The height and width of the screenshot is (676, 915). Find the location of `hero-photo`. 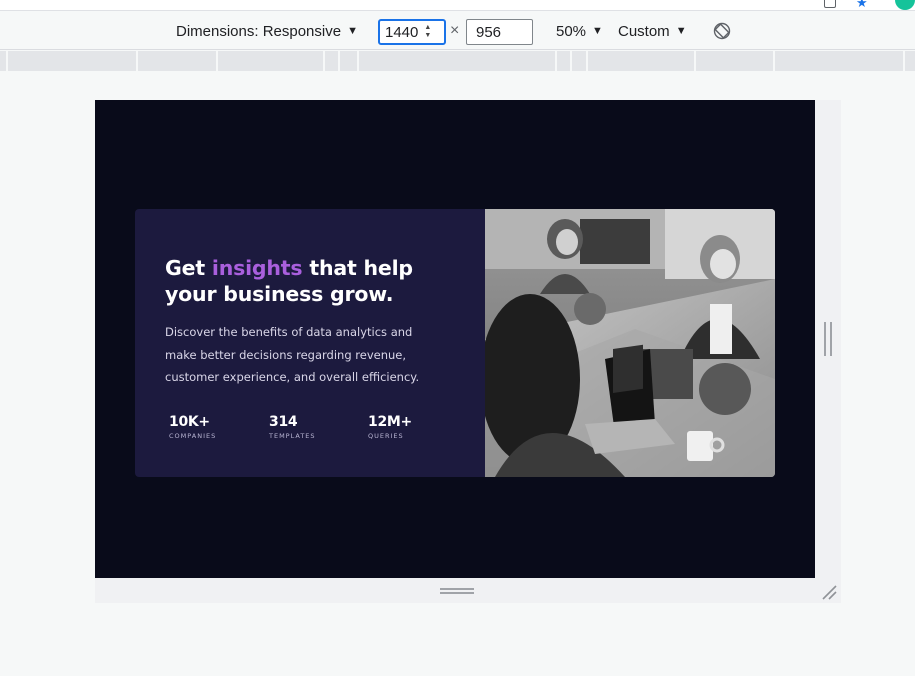

hero-photo is located at coordinates (630, 343).